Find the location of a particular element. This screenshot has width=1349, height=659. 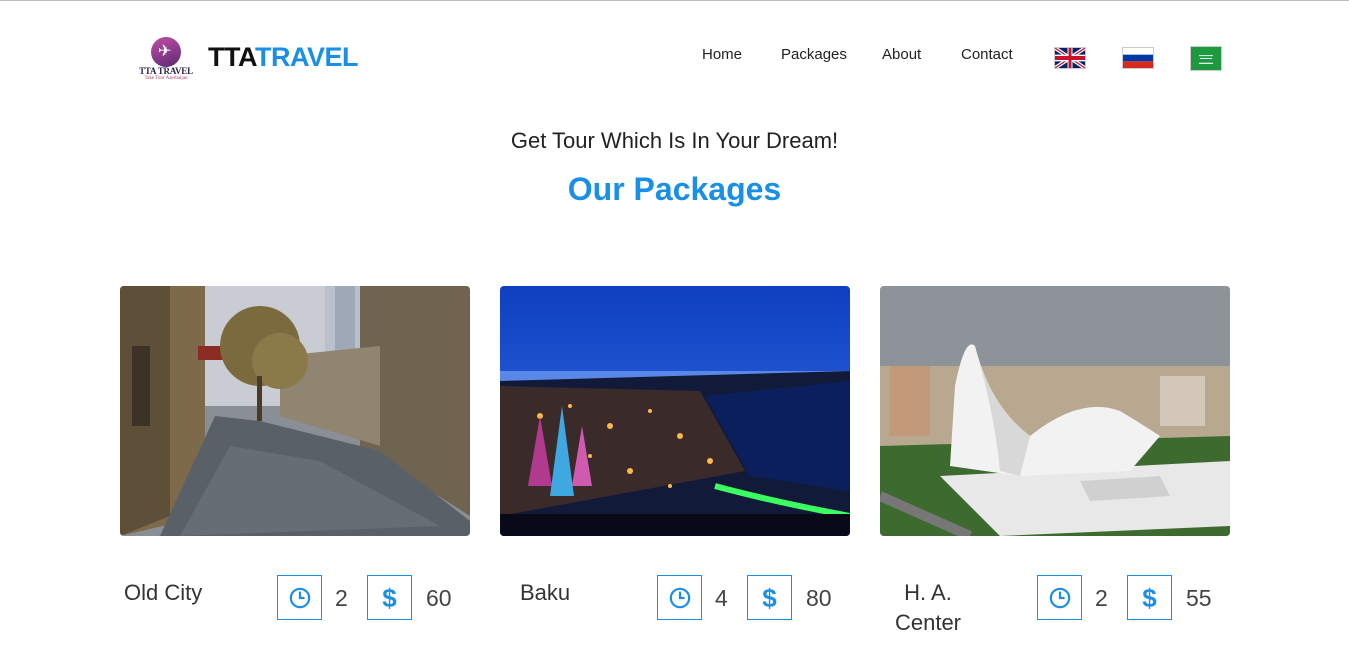

package-image-old-city is located at coordinates (295, 411).